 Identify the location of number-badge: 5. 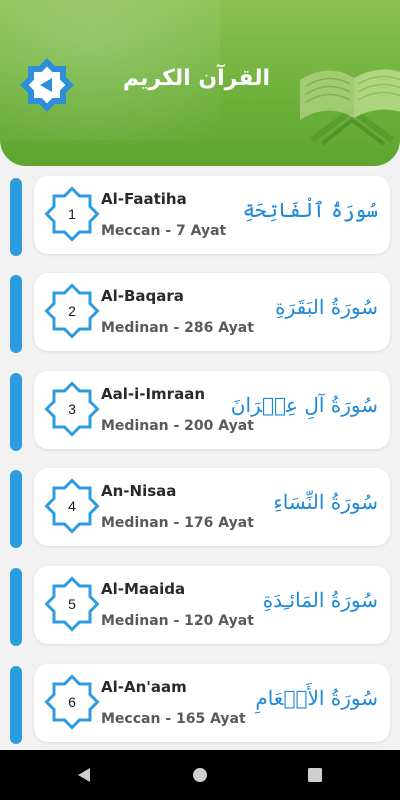
(72, 604).